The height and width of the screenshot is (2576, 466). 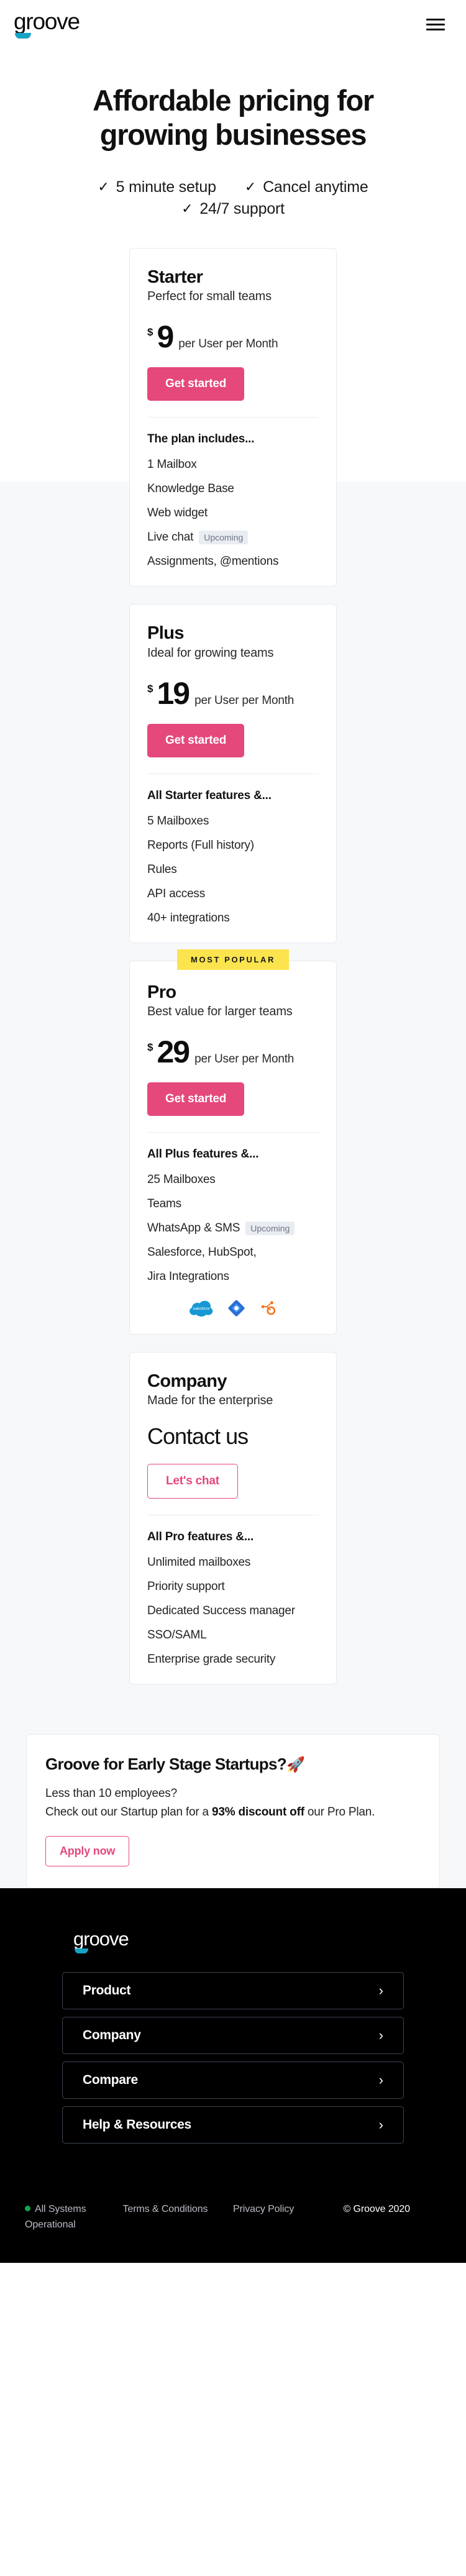 What do you see at coordinates (201, 1308) in the screenshot?
I see `salesforce-icon: salesforce` at bounding box center [201, 1308].